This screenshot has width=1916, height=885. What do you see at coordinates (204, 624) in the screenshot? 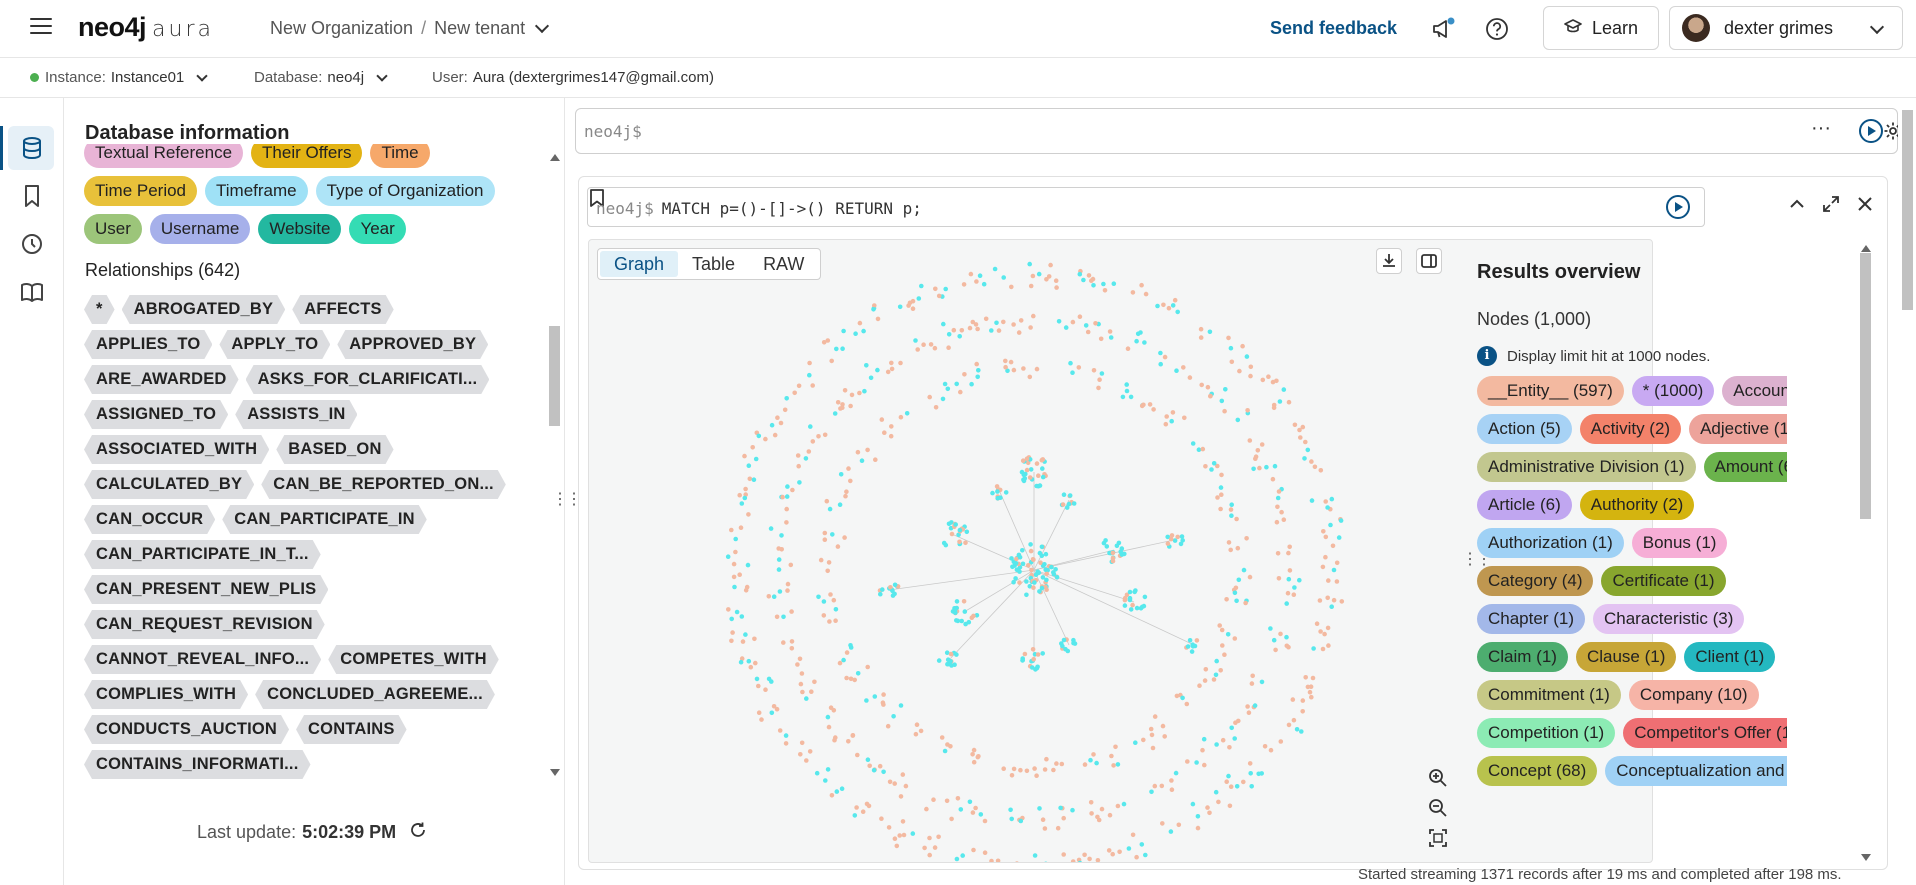
I see `relationship-type-pill: CAN_REQUEST_REVISION` at bounding box center [204, 624].